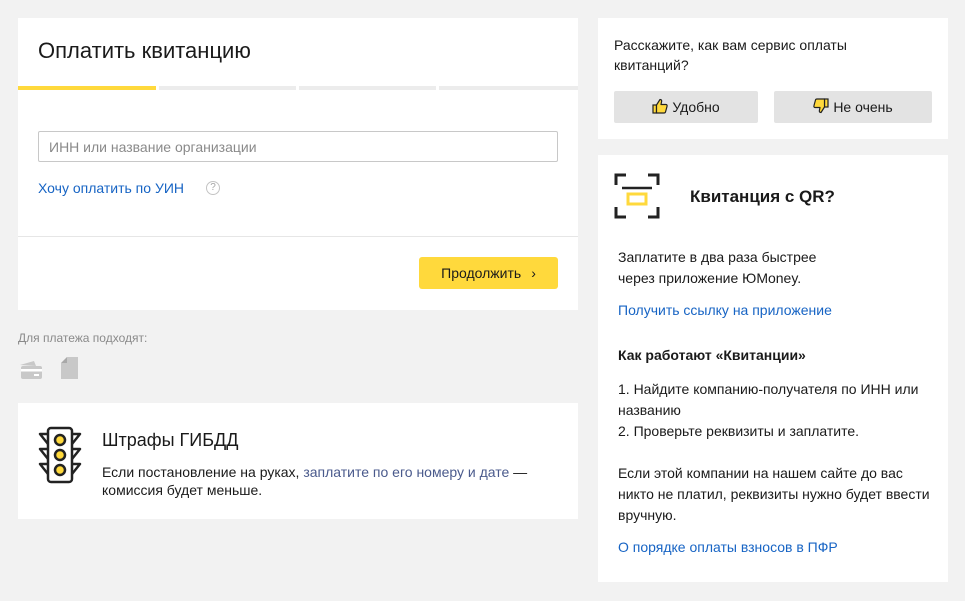 Image resolution: width=965 pixels, height=601 pixels. Describe the element at coordinates (481, 273) in the screenshot. I see `continue-label: Продолжить` at that location.